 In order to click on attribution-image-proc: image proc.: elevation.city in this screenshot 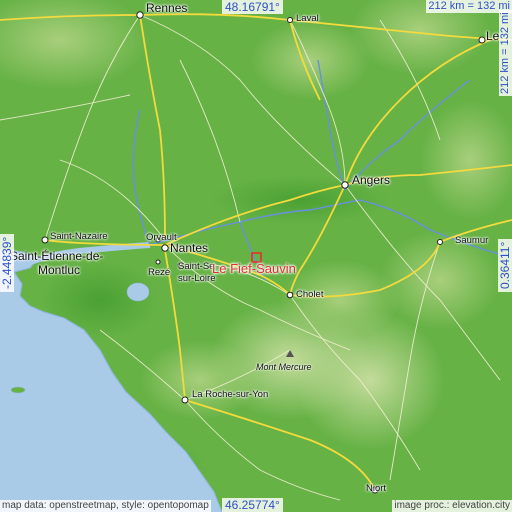, I will do `click(452, 506)`.